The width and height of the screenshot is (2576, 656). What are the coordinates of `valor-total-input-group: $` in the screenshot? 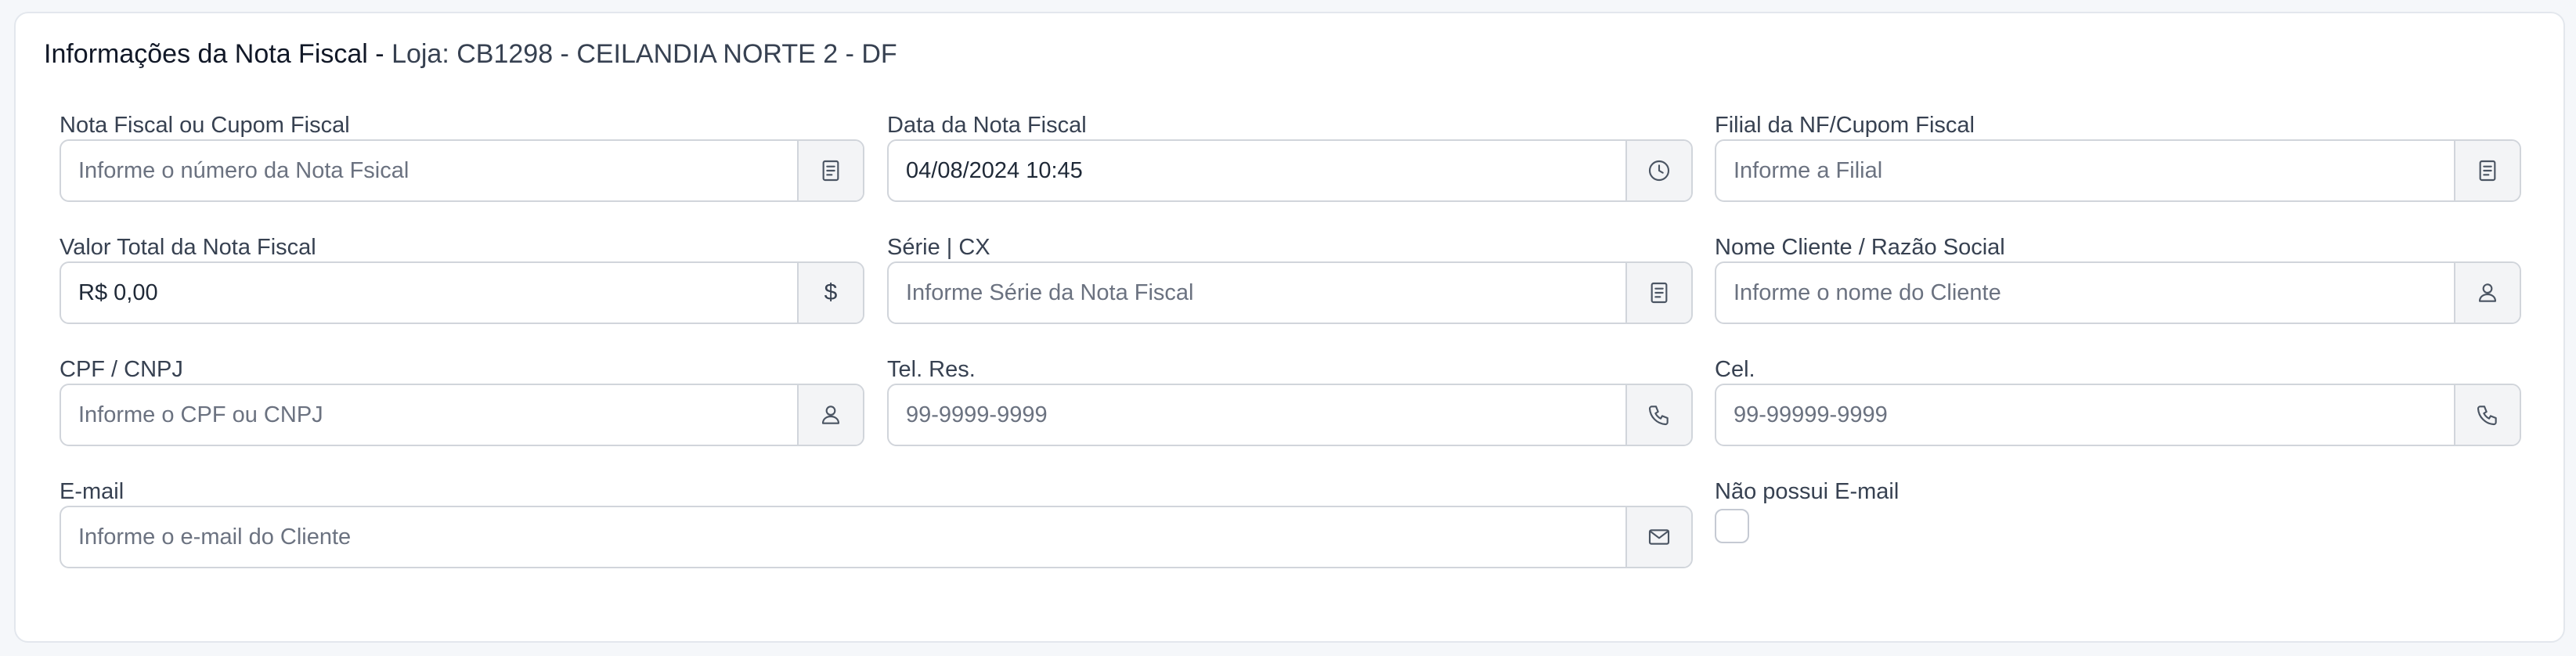 It's located at (462, 292).